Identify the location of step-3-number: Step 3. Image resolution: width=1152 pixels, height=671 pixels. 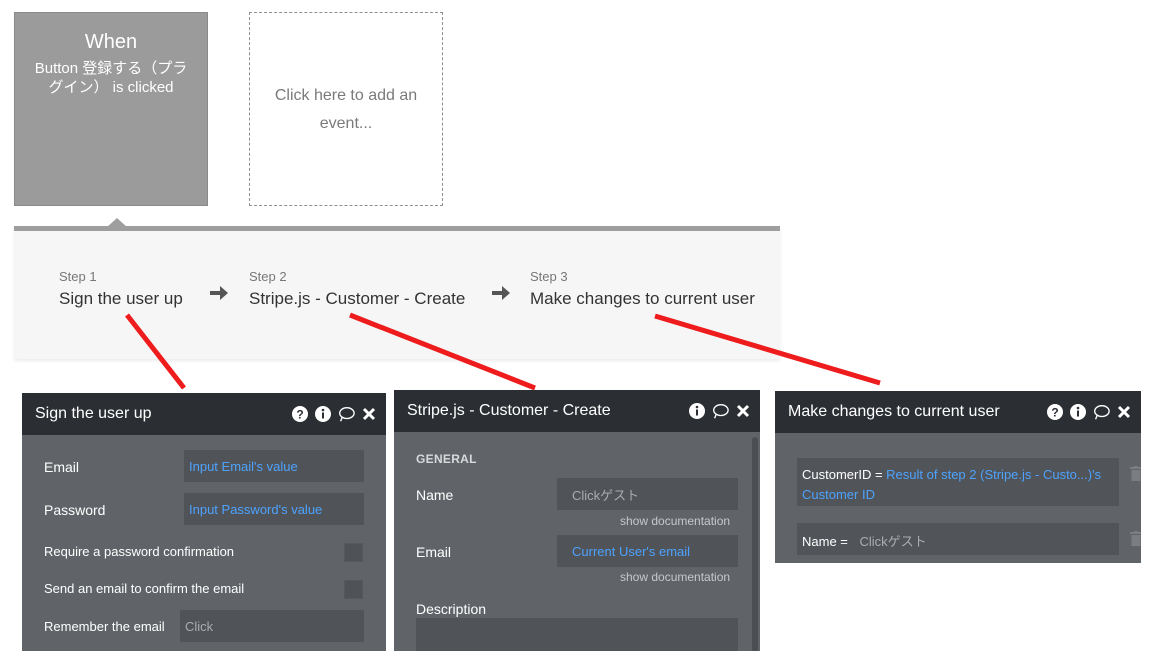
(549, 276).